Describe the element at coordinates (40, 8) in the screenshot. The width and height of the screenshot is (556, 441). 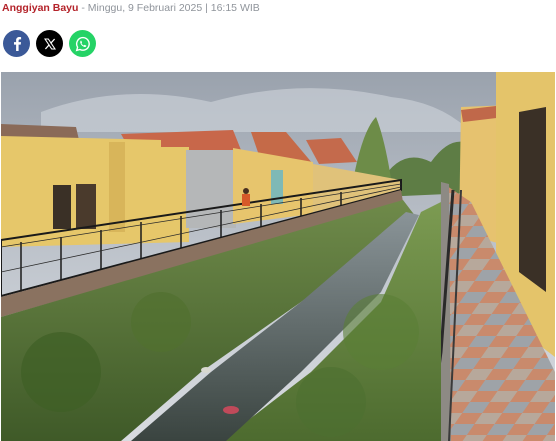
I see `author-link: Anggiyan Bayu` at that location.